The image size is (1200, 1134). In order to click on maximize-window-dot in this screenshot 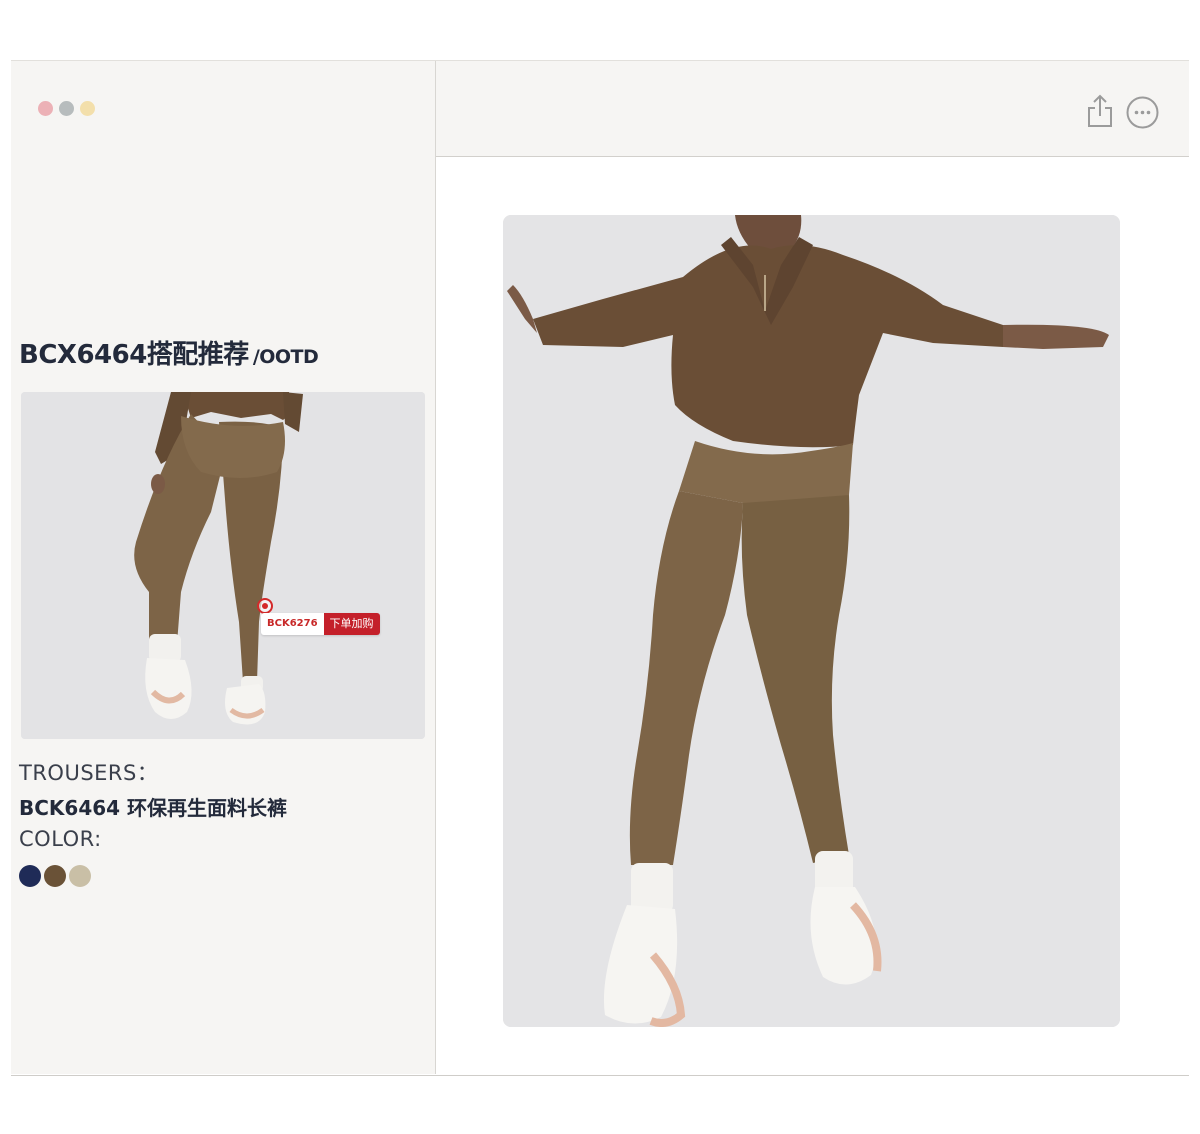, I will do `click(87, 108)`.